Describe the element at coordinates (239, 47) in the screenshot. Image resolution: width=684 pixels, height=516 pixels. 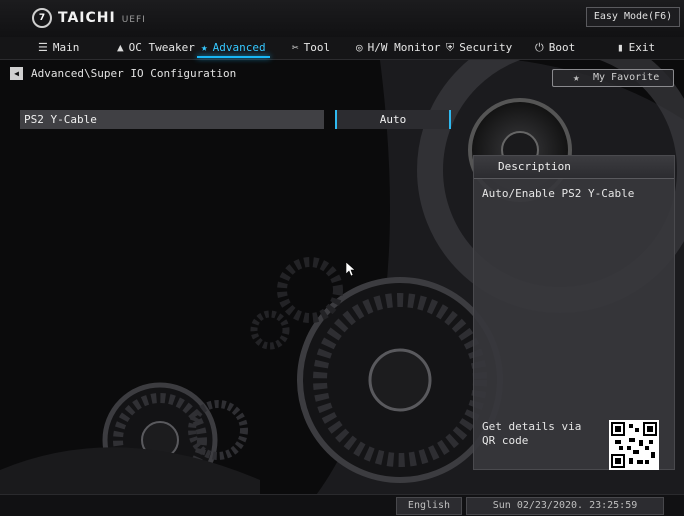
I see `tab-advanced-label: Advanced` at that location.